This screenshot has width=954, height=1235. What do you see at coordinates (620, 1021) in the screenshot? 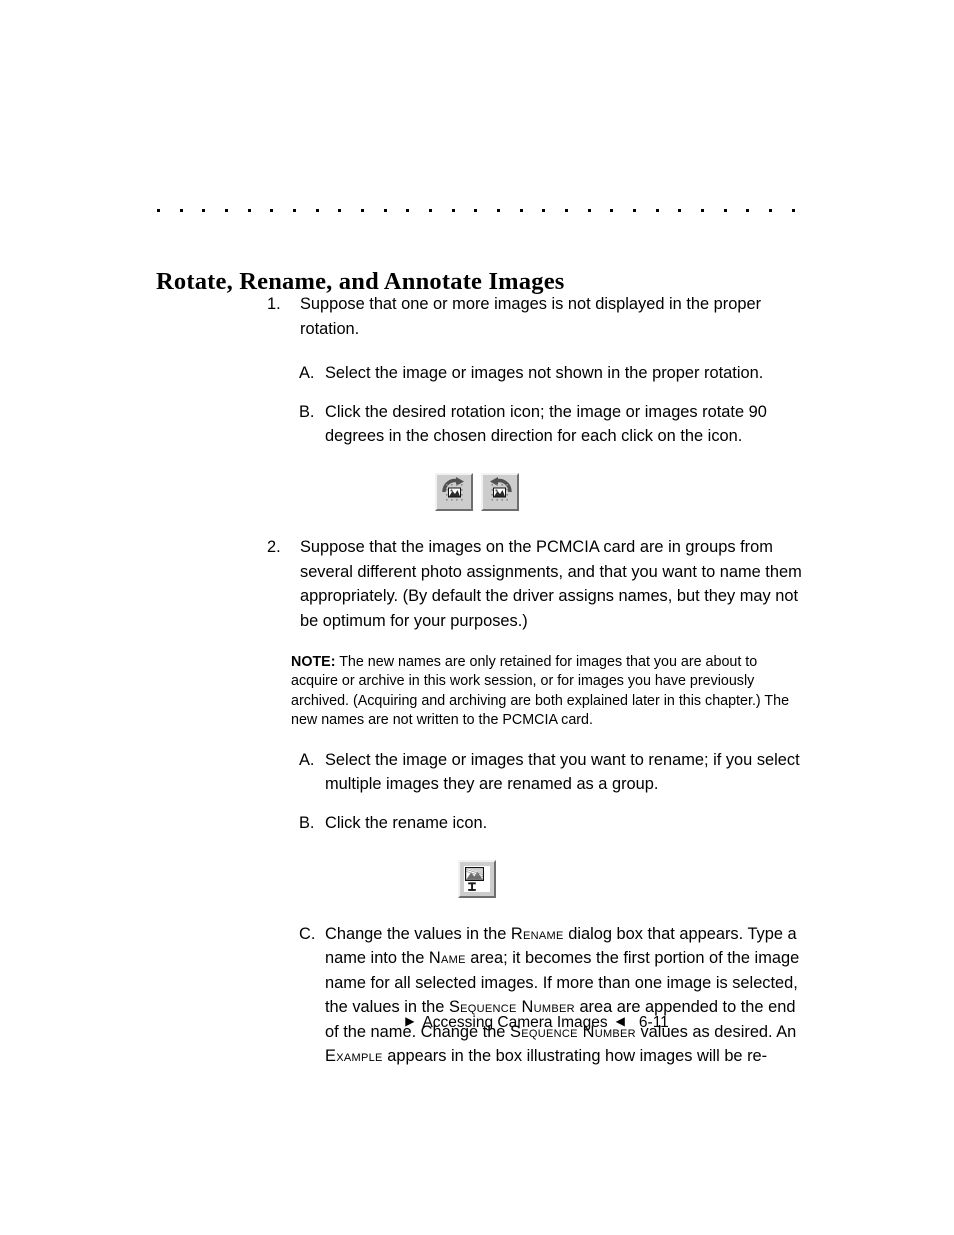
I see `triangle-left-icon: ◀` at bounding box center [620, 1021].